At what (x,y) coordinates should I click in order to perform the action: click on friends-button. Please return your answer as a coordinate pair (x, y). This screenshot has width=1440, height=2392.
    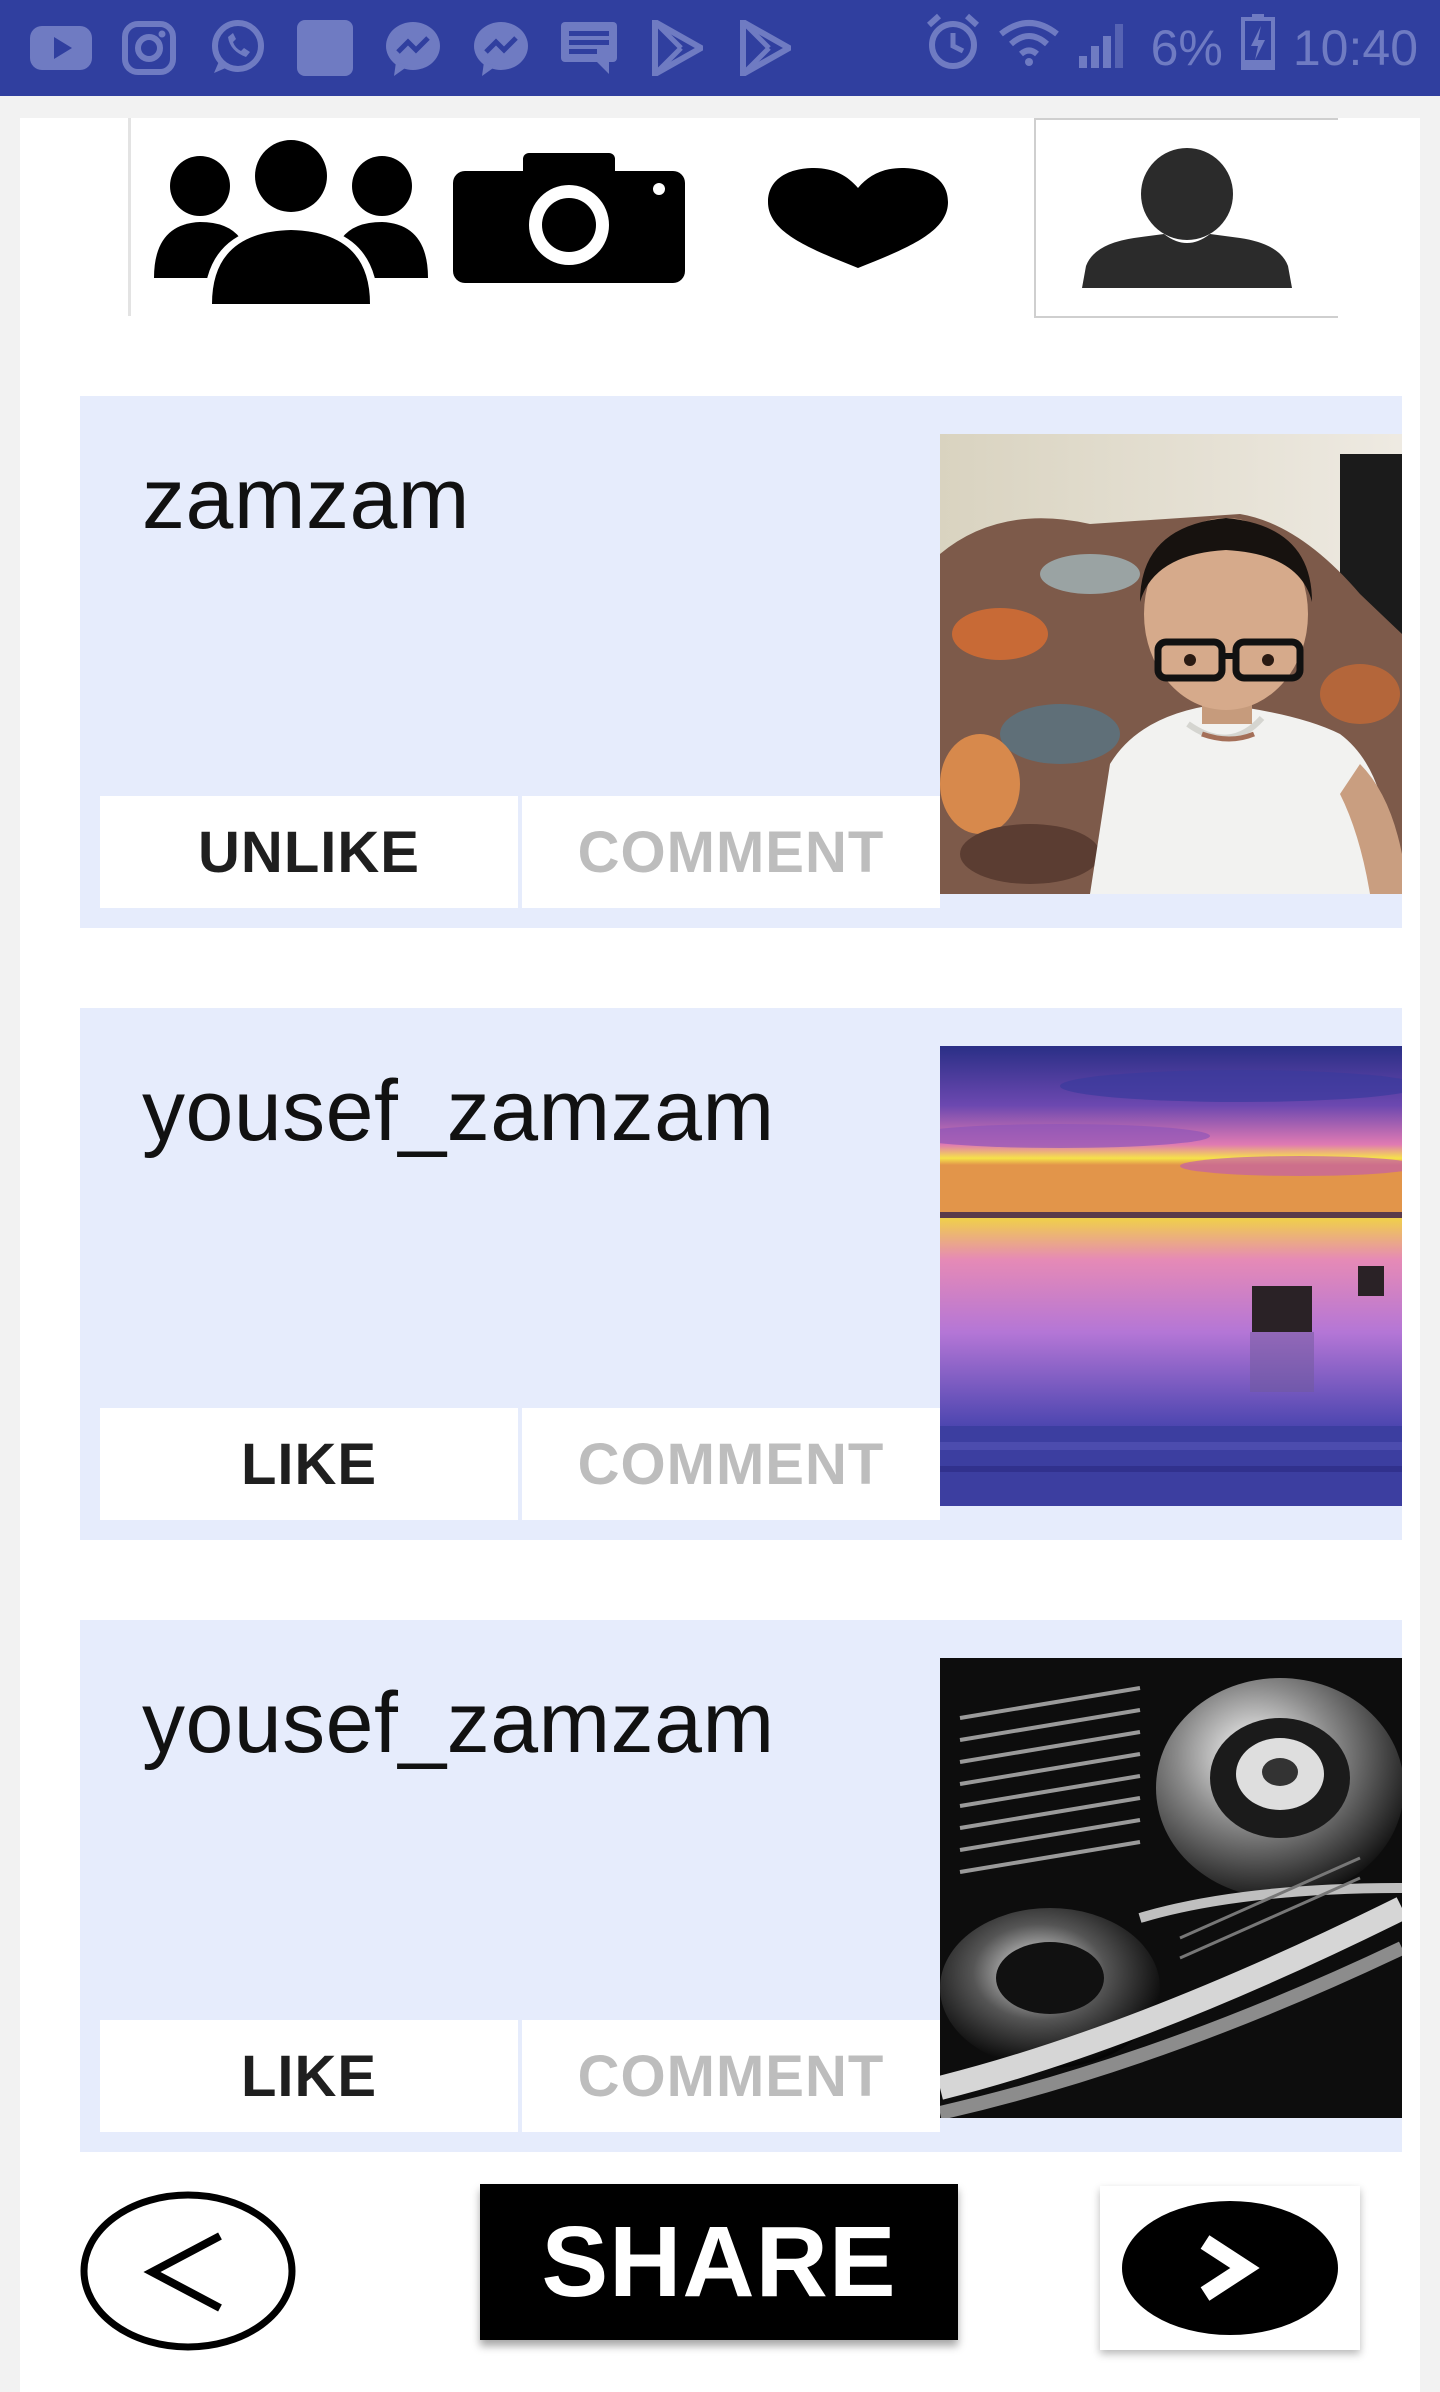
    Looking at the image, I should click on (291, 218).